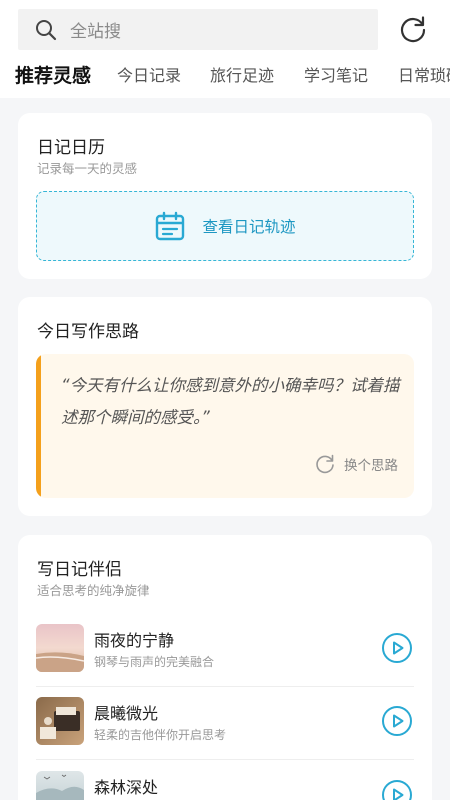 The image size is (450, 800). What do you see at coordinates (225, 785) in the screenshot?
I see `music-item-deep-forest: 森林深处` at bounding box center [225, 785].